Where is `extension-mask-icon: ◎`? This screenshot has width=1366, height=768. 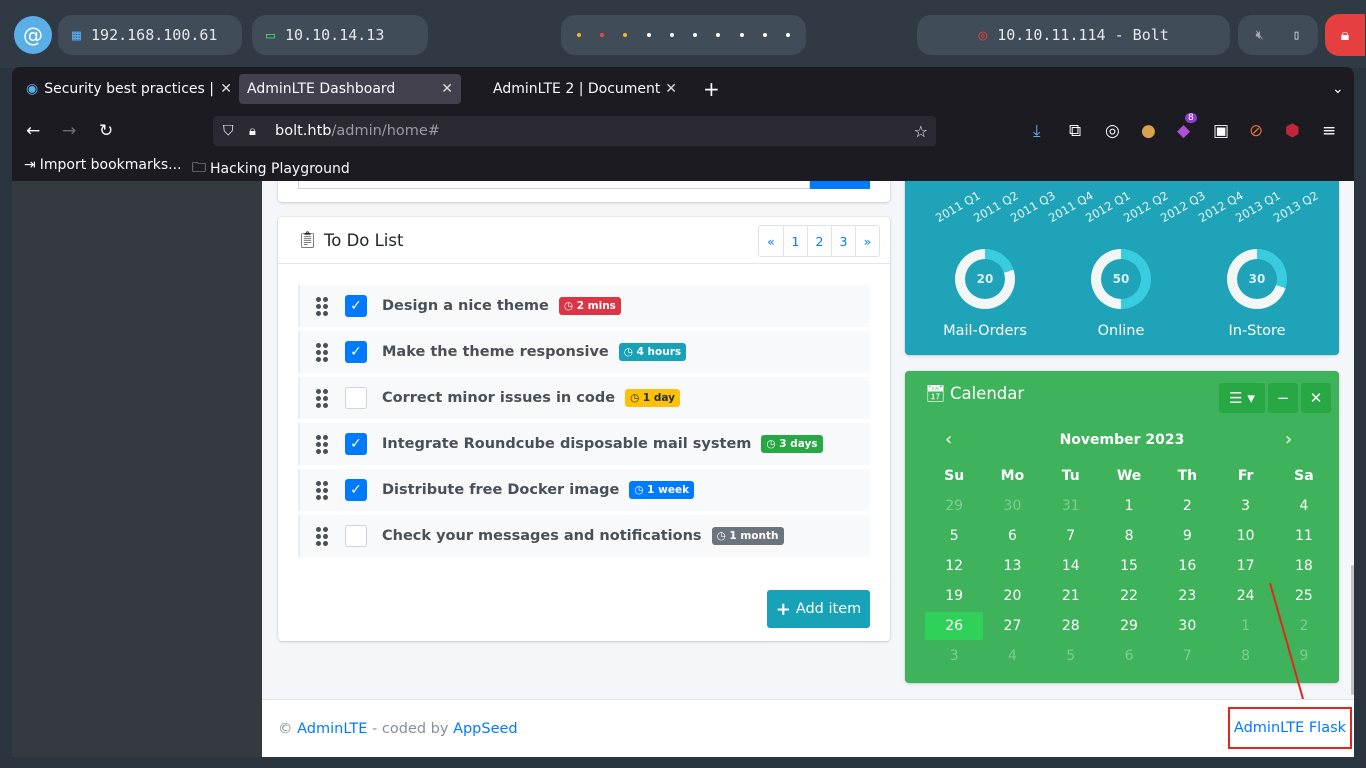
extension-mask-icon: ◎ is located at coordinates (1112, 131).